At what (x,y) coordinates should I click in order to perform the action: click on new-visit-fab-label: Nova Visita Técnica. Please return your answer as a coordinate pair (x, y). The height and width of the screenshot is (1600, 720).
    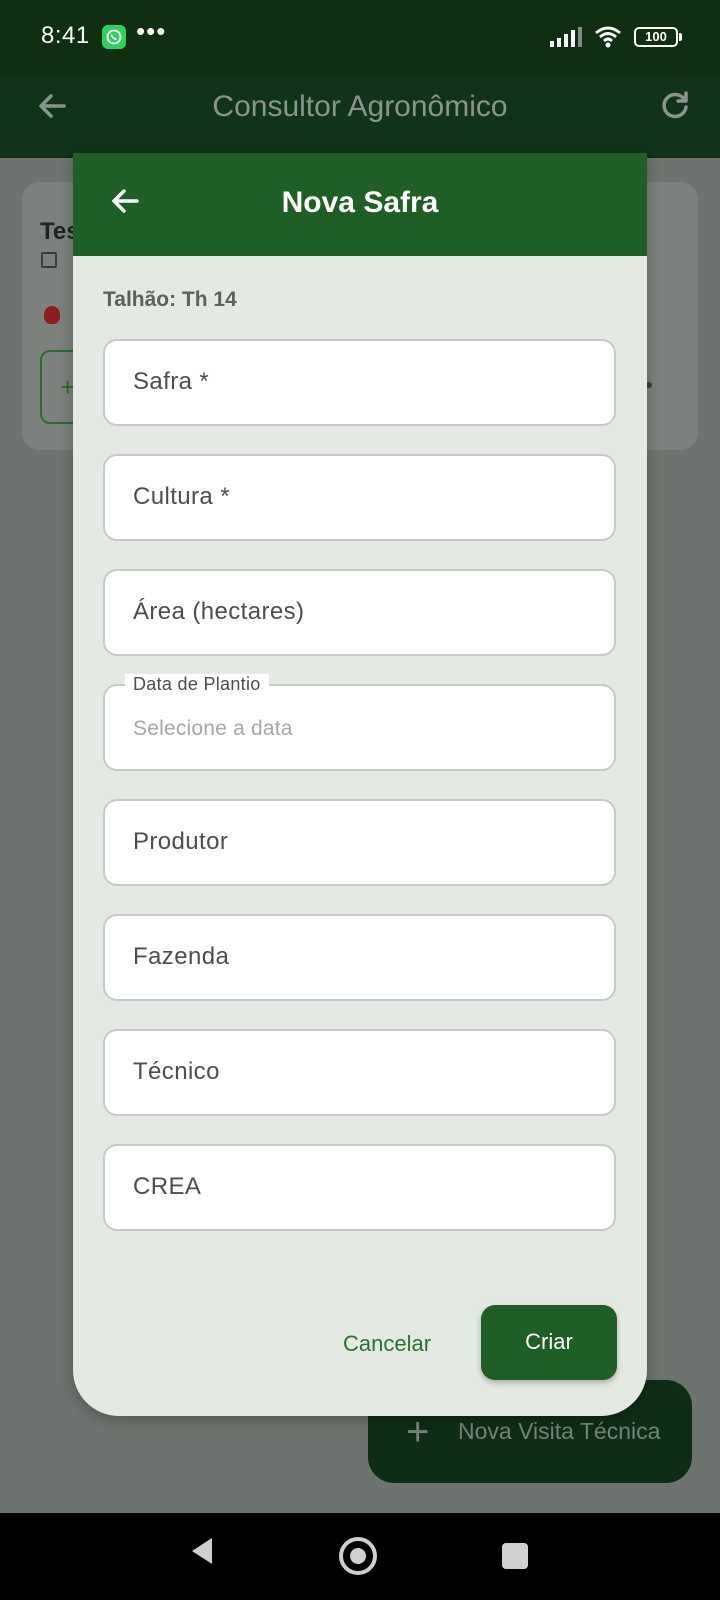
    Looking at the image, I should click on (559, 1431).